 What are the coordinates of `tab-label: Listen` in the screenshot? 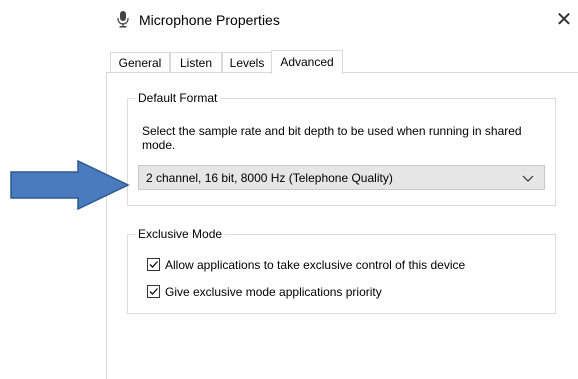 It's located at (196, 63).